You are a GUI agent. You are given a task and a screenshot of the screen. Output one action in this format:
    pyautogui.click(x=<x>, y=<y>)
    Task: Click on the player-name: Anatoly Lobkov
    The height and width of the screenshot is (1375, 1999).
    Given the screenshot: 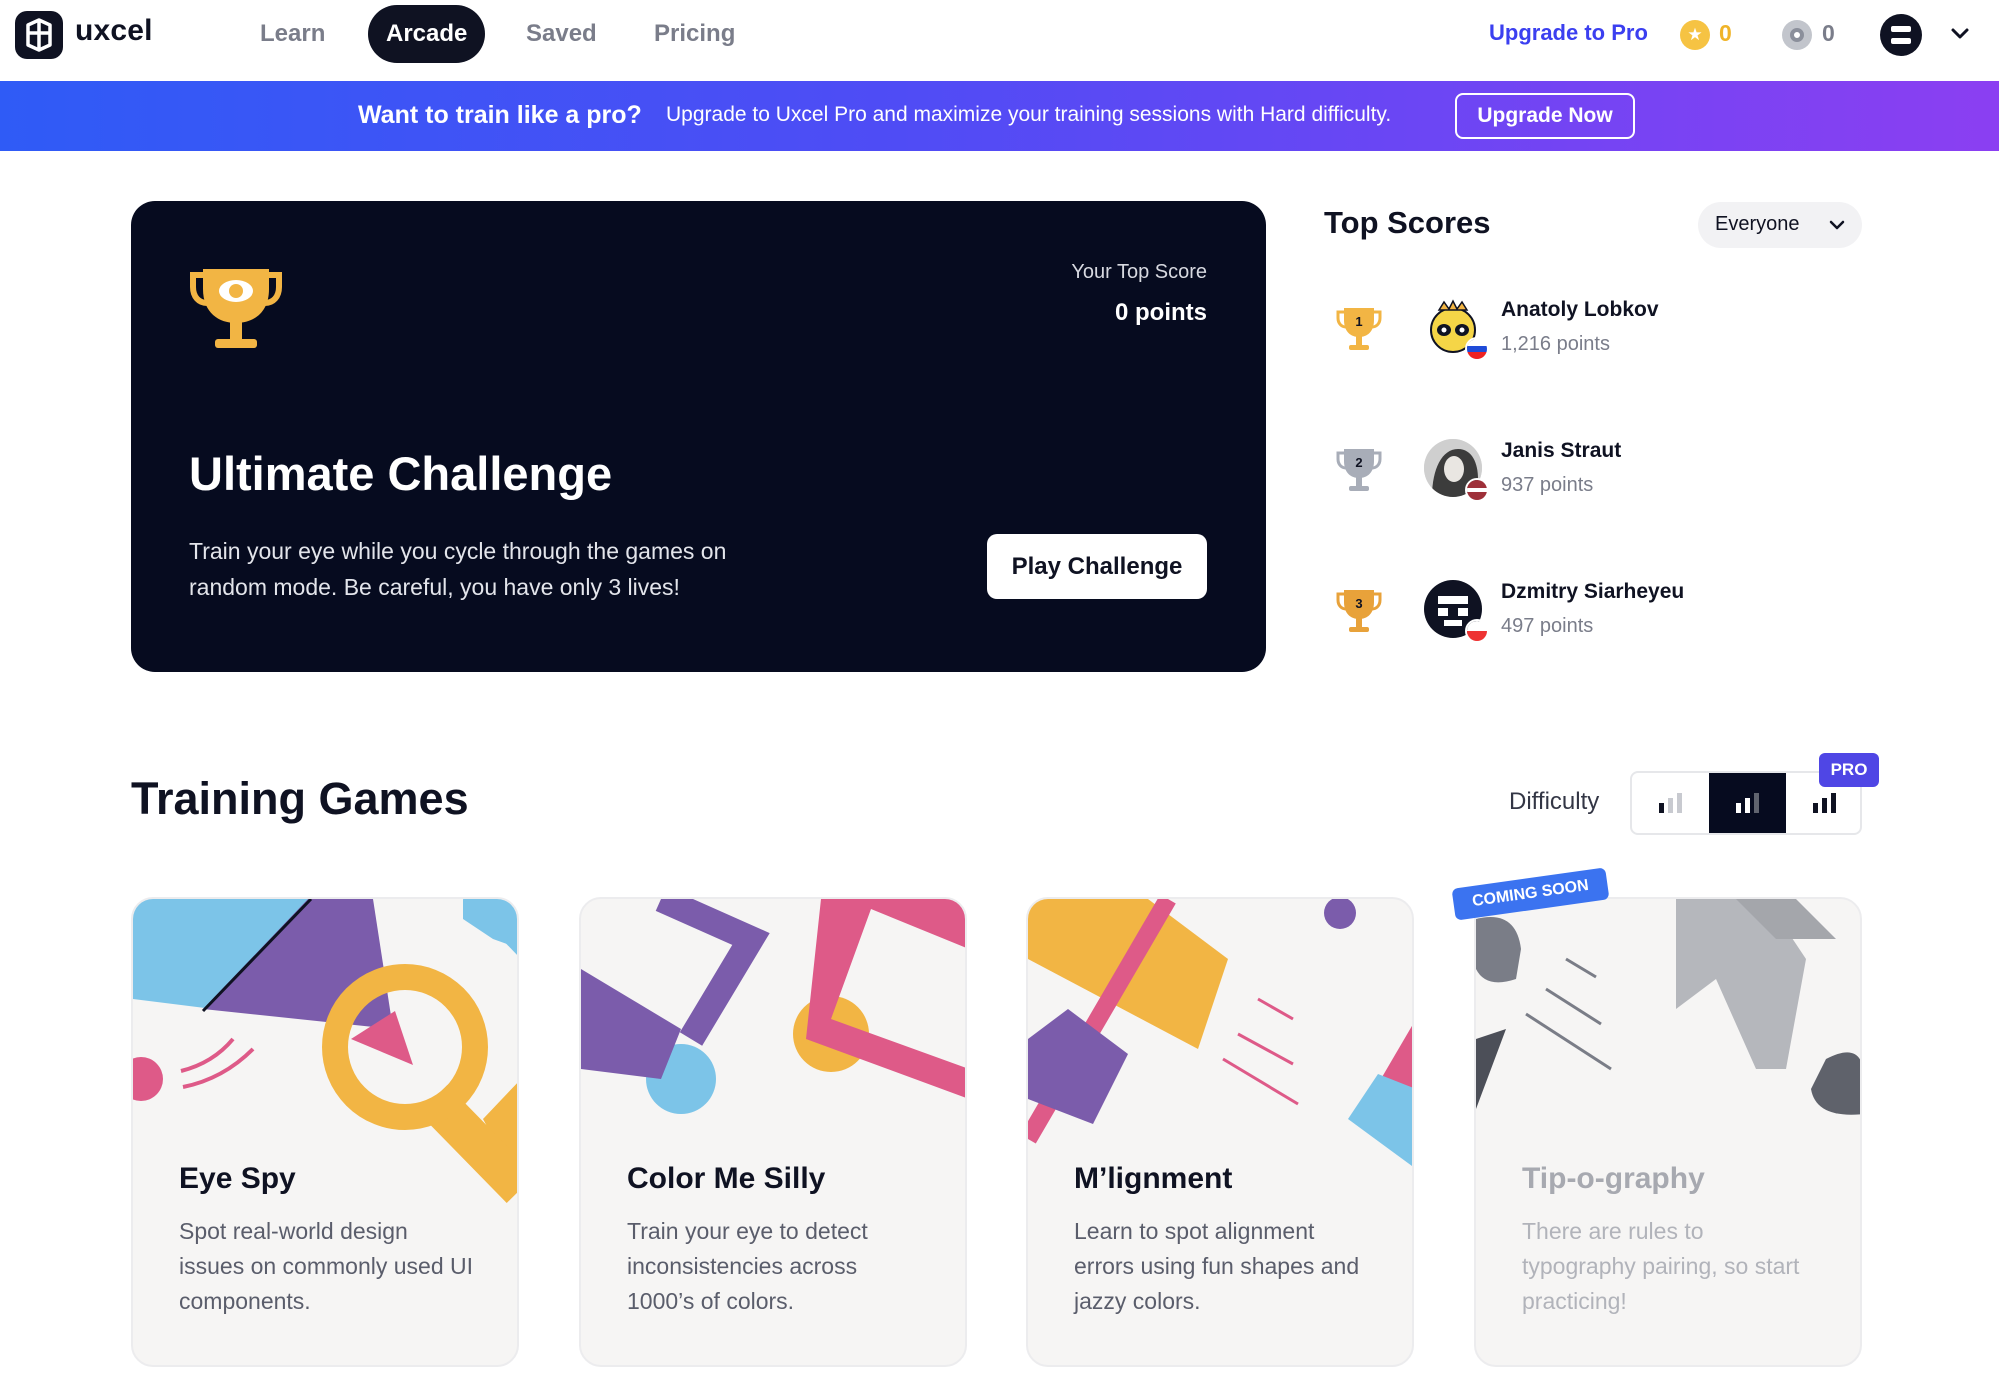 What is the action you would take?
    pyautogui.click(x=1580, y=309)
    